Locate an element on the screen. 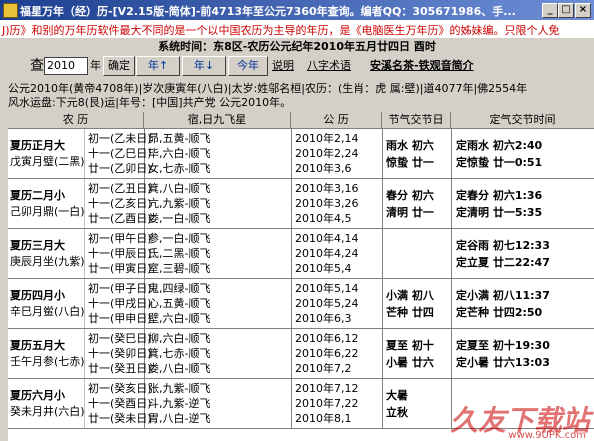  mansion-star: 张,九紫-顺飞 is located at coordinates (179, 388).